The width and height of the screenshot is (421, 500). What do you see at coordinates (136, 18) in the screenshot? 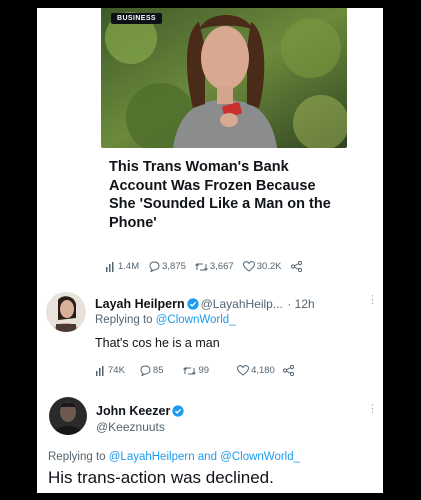
I see `category-badge: BUSINESS` at bounding box center [136, 18].